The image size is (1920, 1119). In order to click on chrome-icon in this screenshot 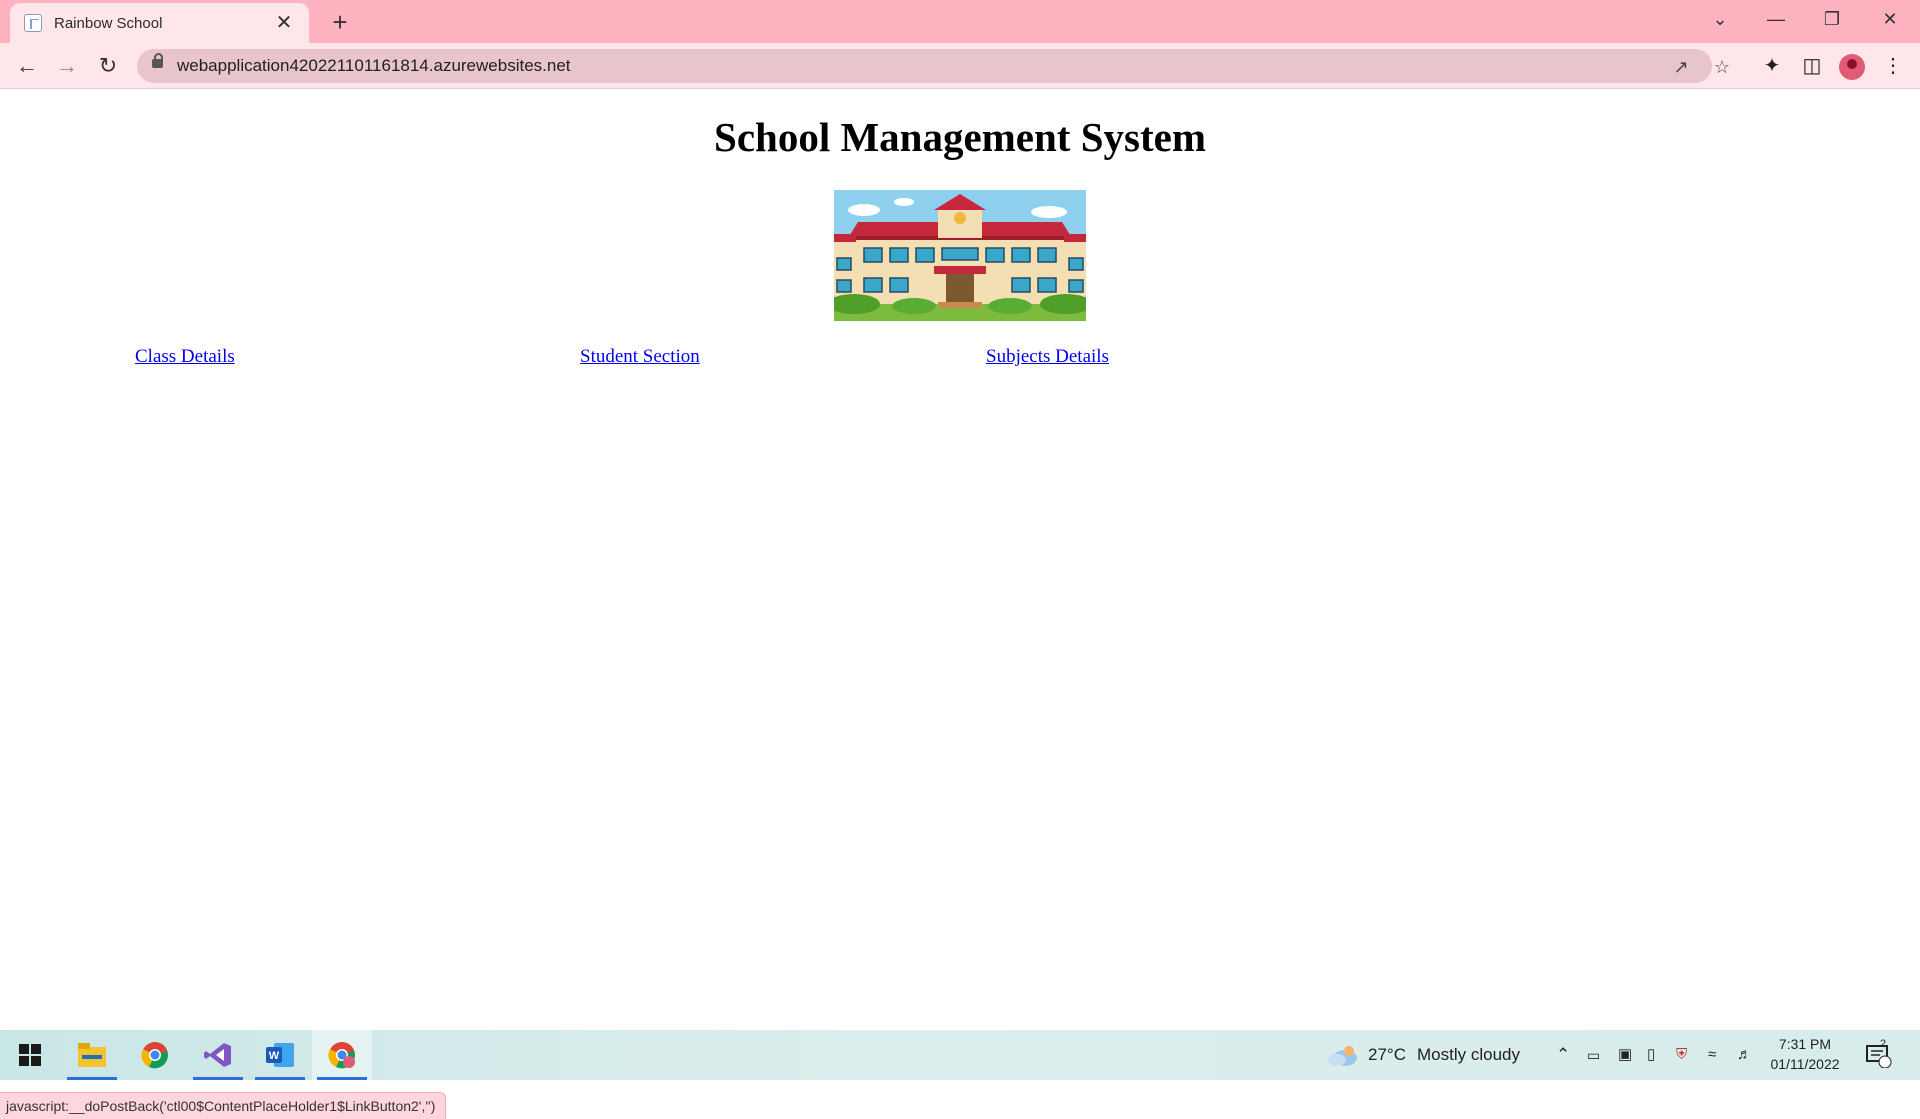, I will do `click(155, 1055)`.